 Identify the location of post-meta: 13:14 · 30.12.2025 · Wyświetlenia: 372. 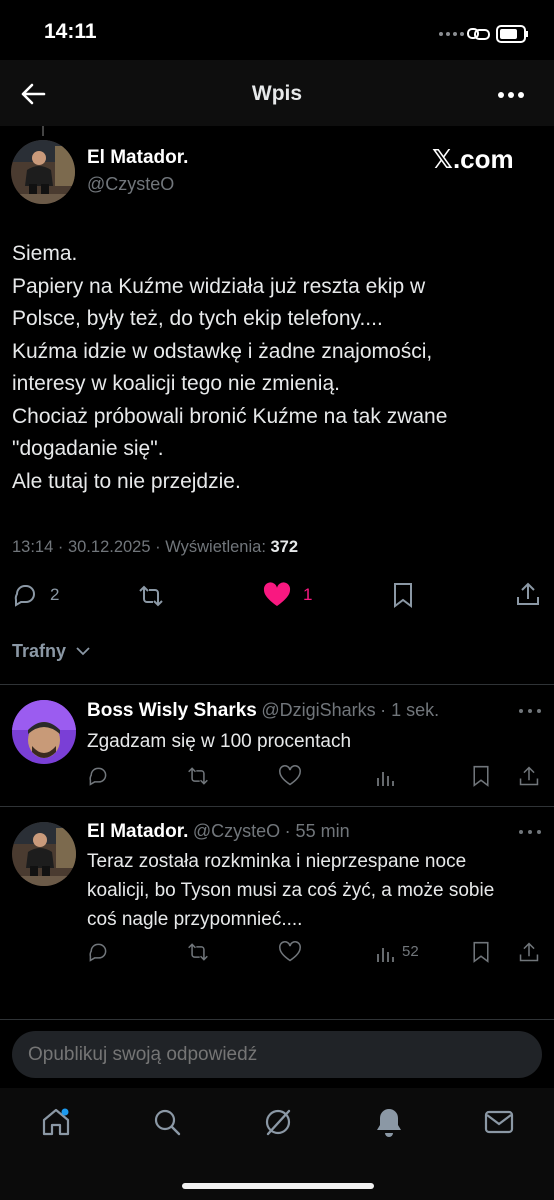
(155, 547).